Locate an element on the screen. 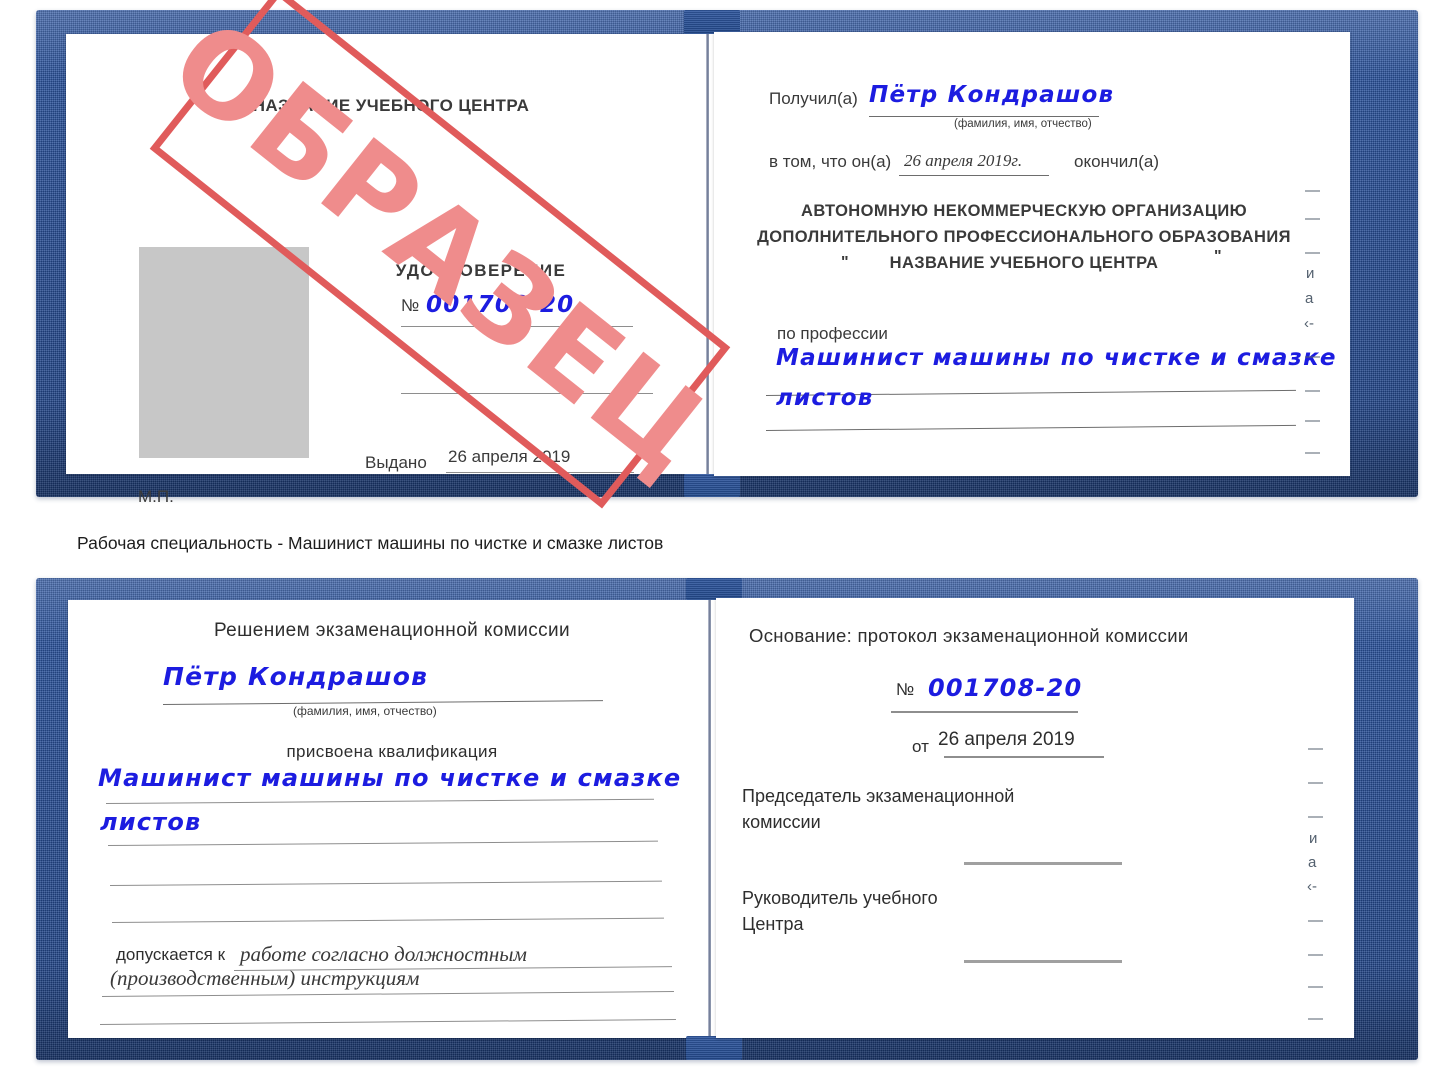 The height and width of the screenshot is (1085, 1448). front-spine-tab-top is located at coordinates (712, 22).